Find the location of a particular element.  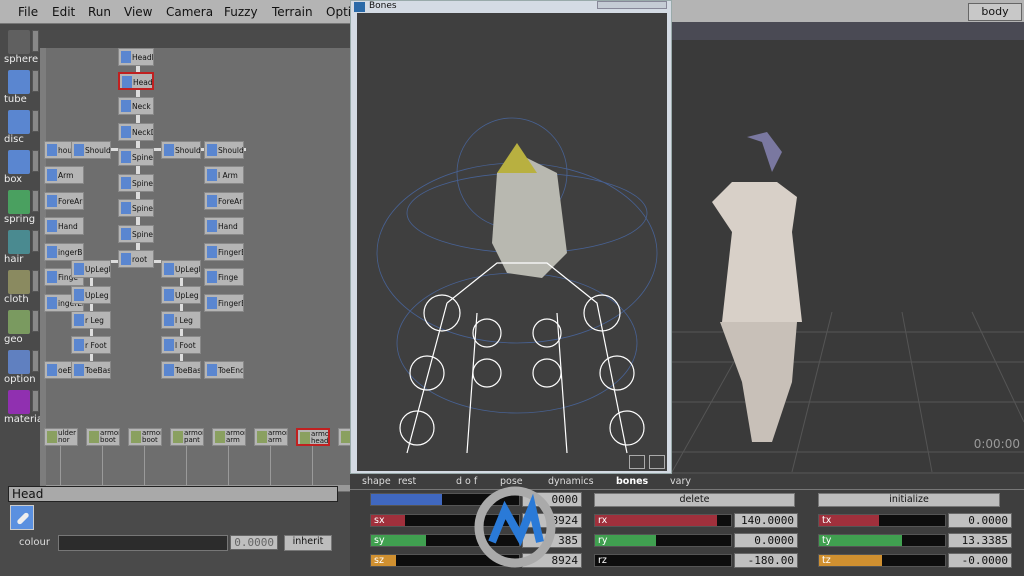

menu-camera: Camera is located at coordinates (189, 12).